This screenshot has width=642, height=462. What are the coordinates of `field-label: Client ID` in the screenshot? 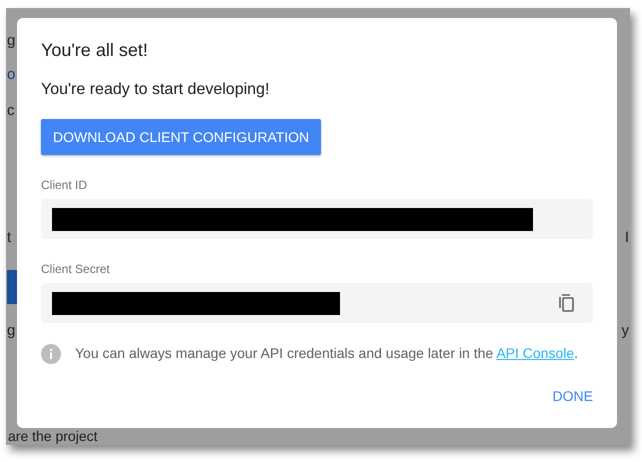 It's located at (64, 185).